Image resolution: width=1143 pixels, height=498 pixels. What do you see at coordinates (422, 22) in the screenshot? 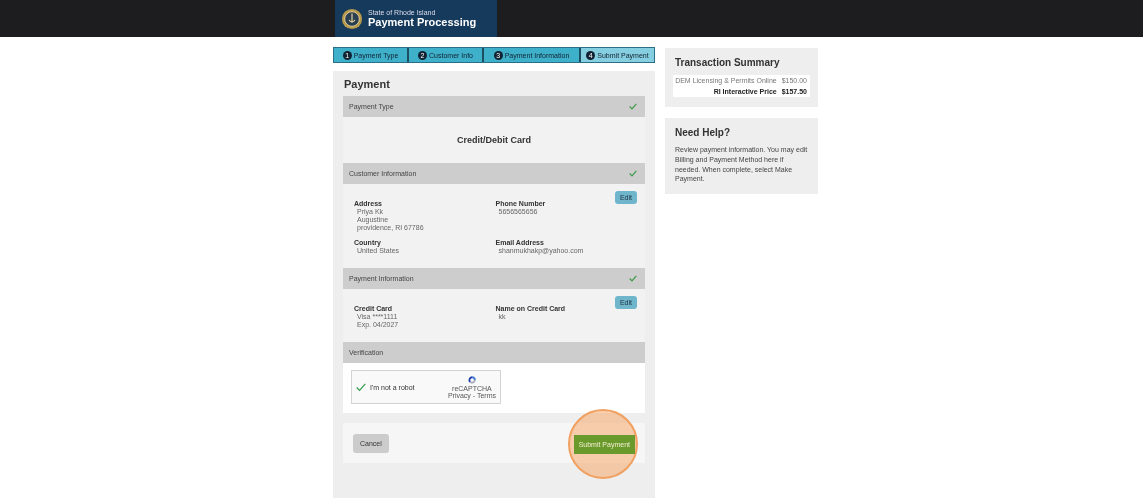
I see `app-title: Payment Processing` at bounding box center [422, 22].